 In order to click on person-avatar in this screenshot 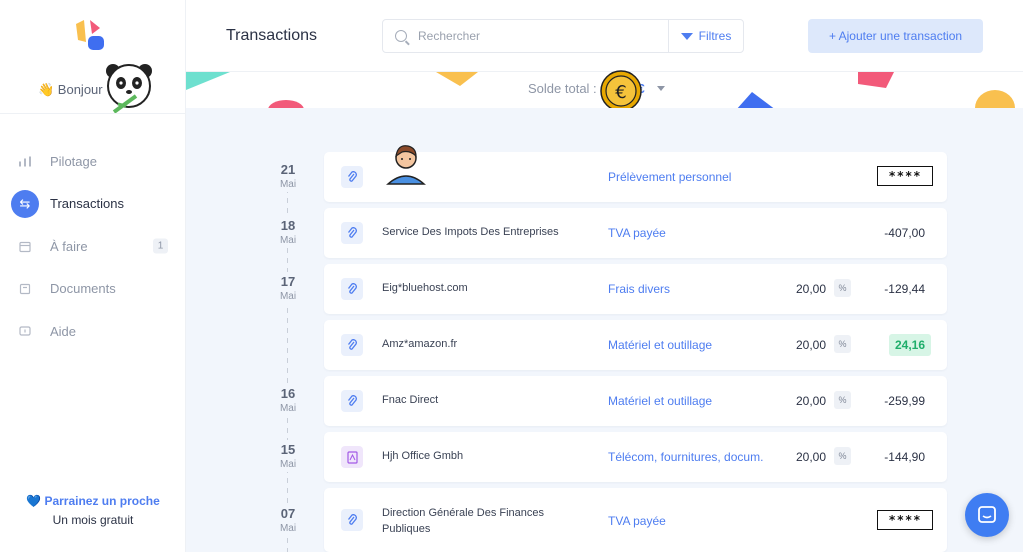, I will do `click(406, 165)`.